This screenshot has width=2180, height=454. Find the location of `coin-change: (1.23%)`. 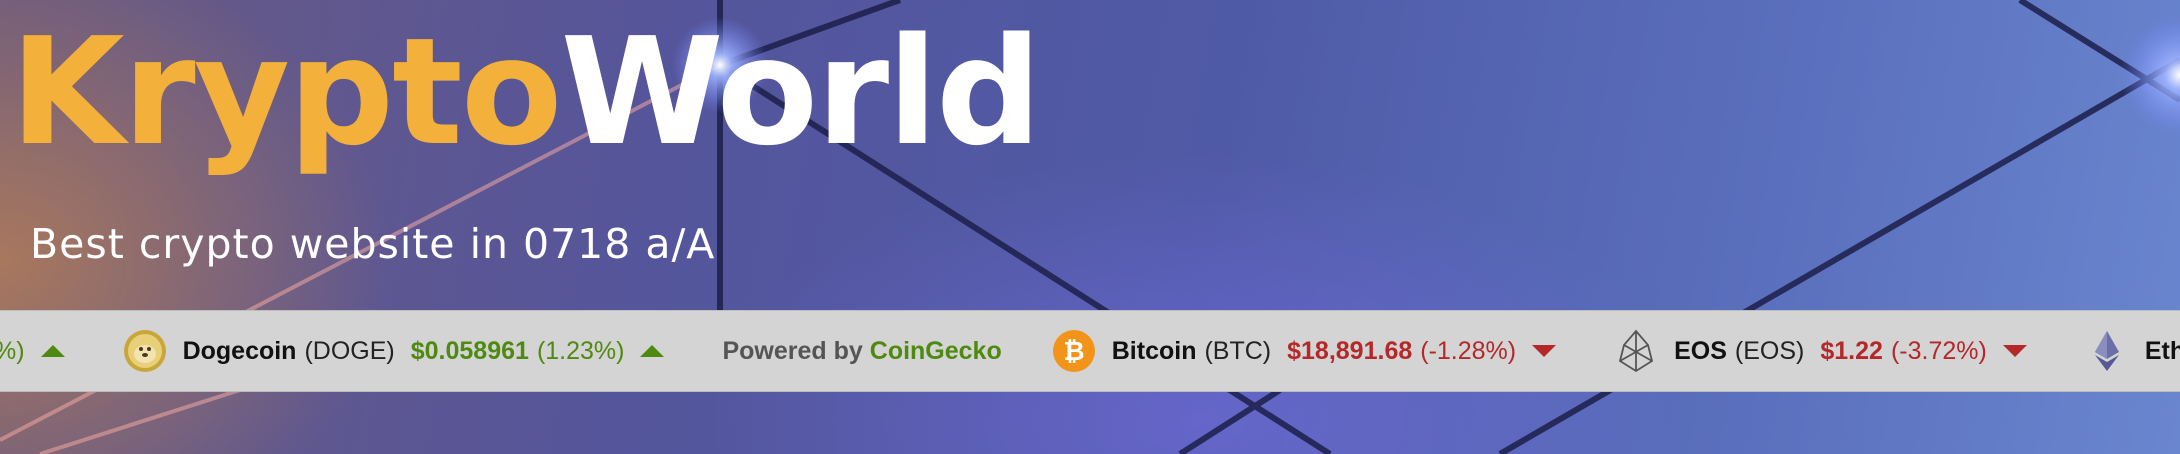

coin-change: (1.23%) is located at coordinates (580, 350).